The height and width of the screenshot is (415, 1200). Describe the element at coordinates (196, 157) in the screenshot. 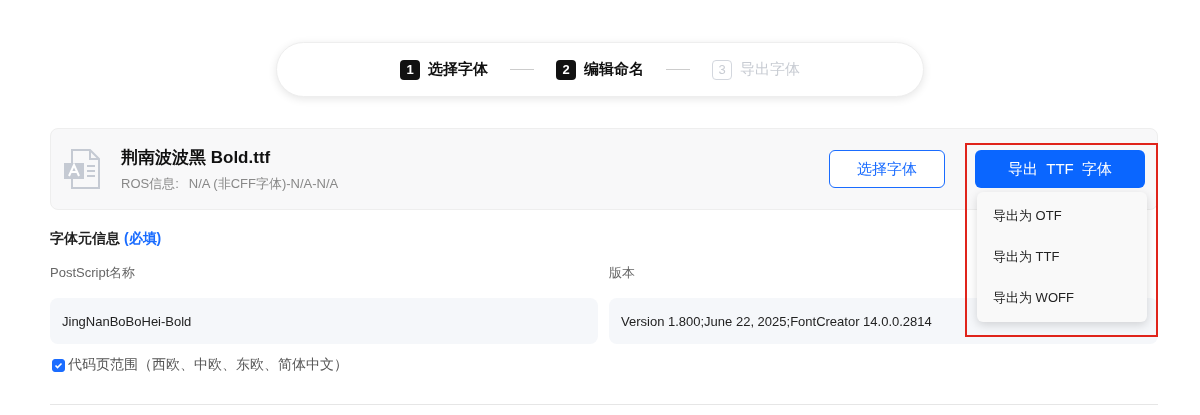

I see `file-name: 荆南波波黑 Bold.ttf` at that location.